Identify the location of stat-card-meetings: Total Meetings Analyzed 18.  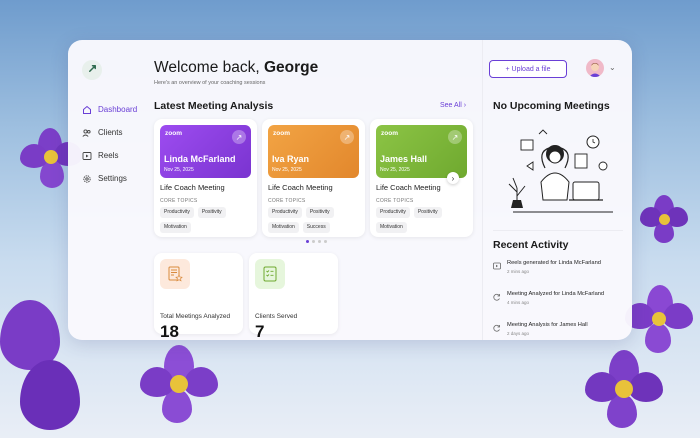
(198, 296).